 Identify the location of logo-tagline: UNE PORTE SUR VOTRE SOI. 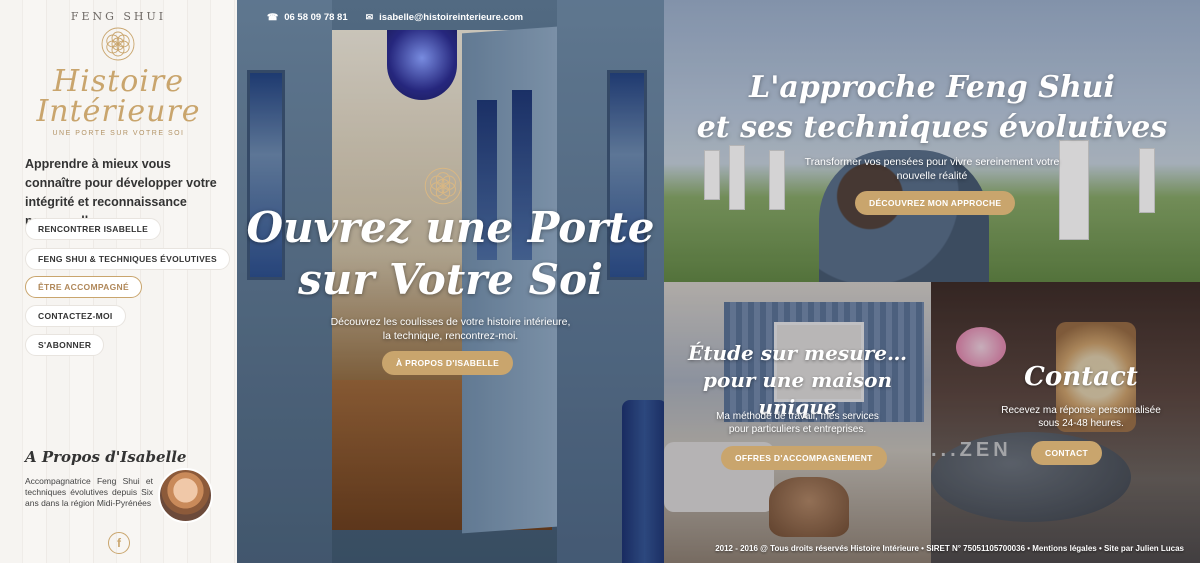
(118, 133).